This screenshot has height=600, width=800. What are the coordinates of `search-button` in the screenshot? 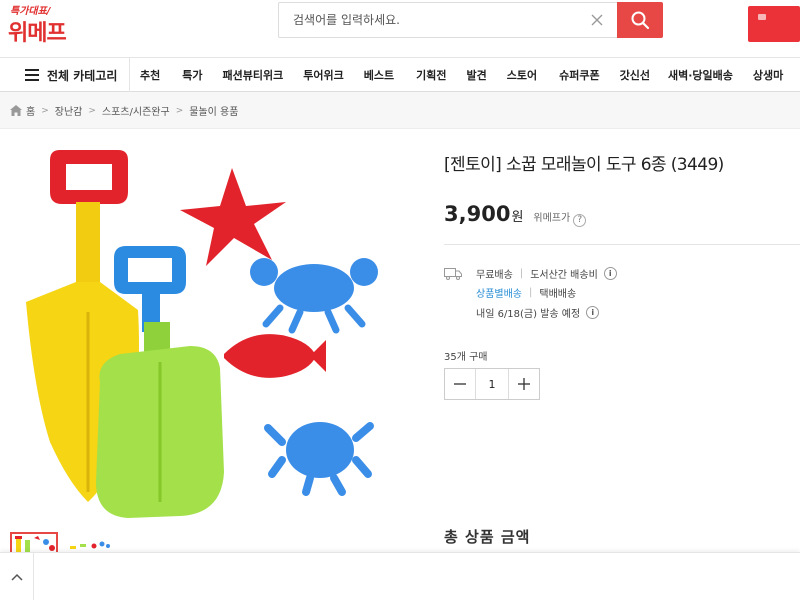 It's located at (640, 20).